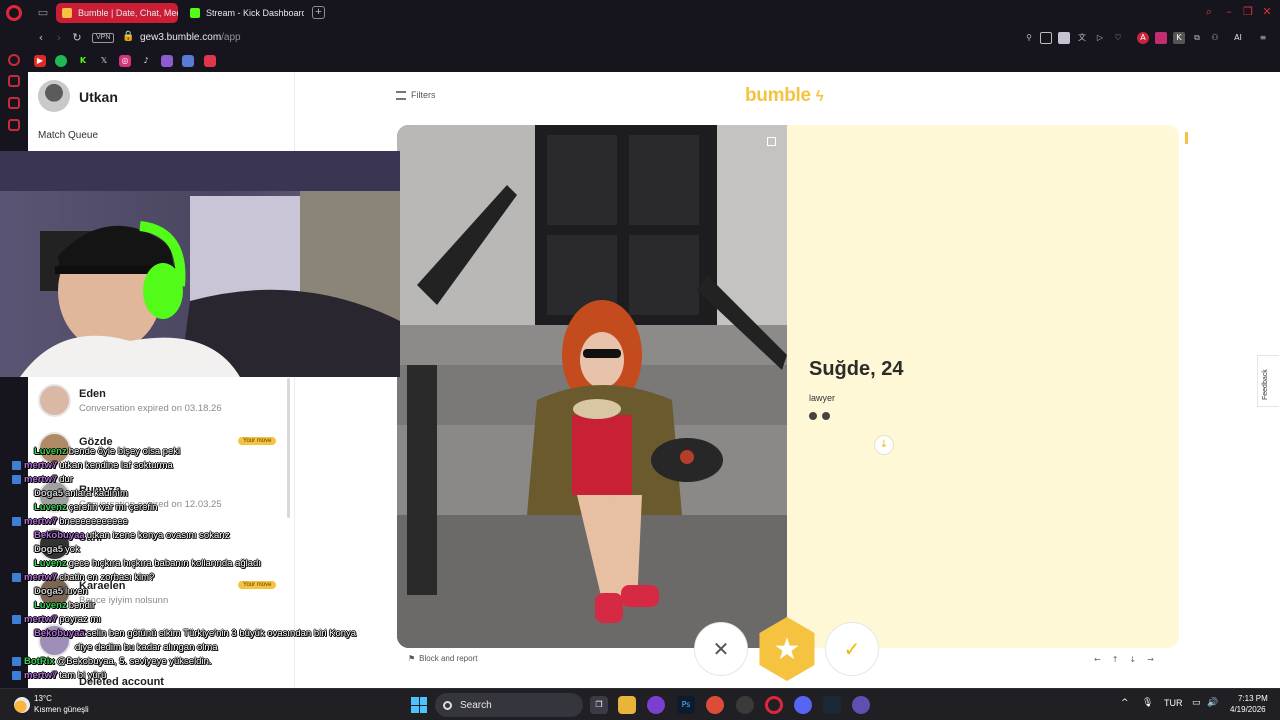  What do you see at coordinates (188, 61) in the screenshot?
I see `messenger-icon` at bounding box center [188, 61].